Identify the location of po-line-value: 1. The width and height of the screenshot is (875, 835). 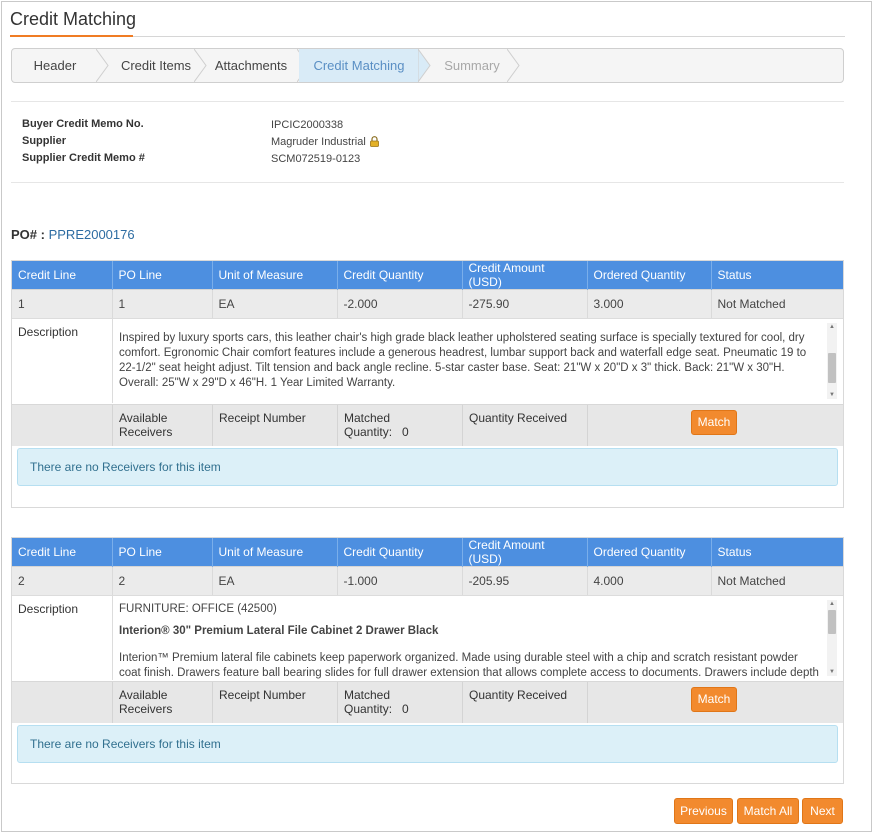
(162, 303).